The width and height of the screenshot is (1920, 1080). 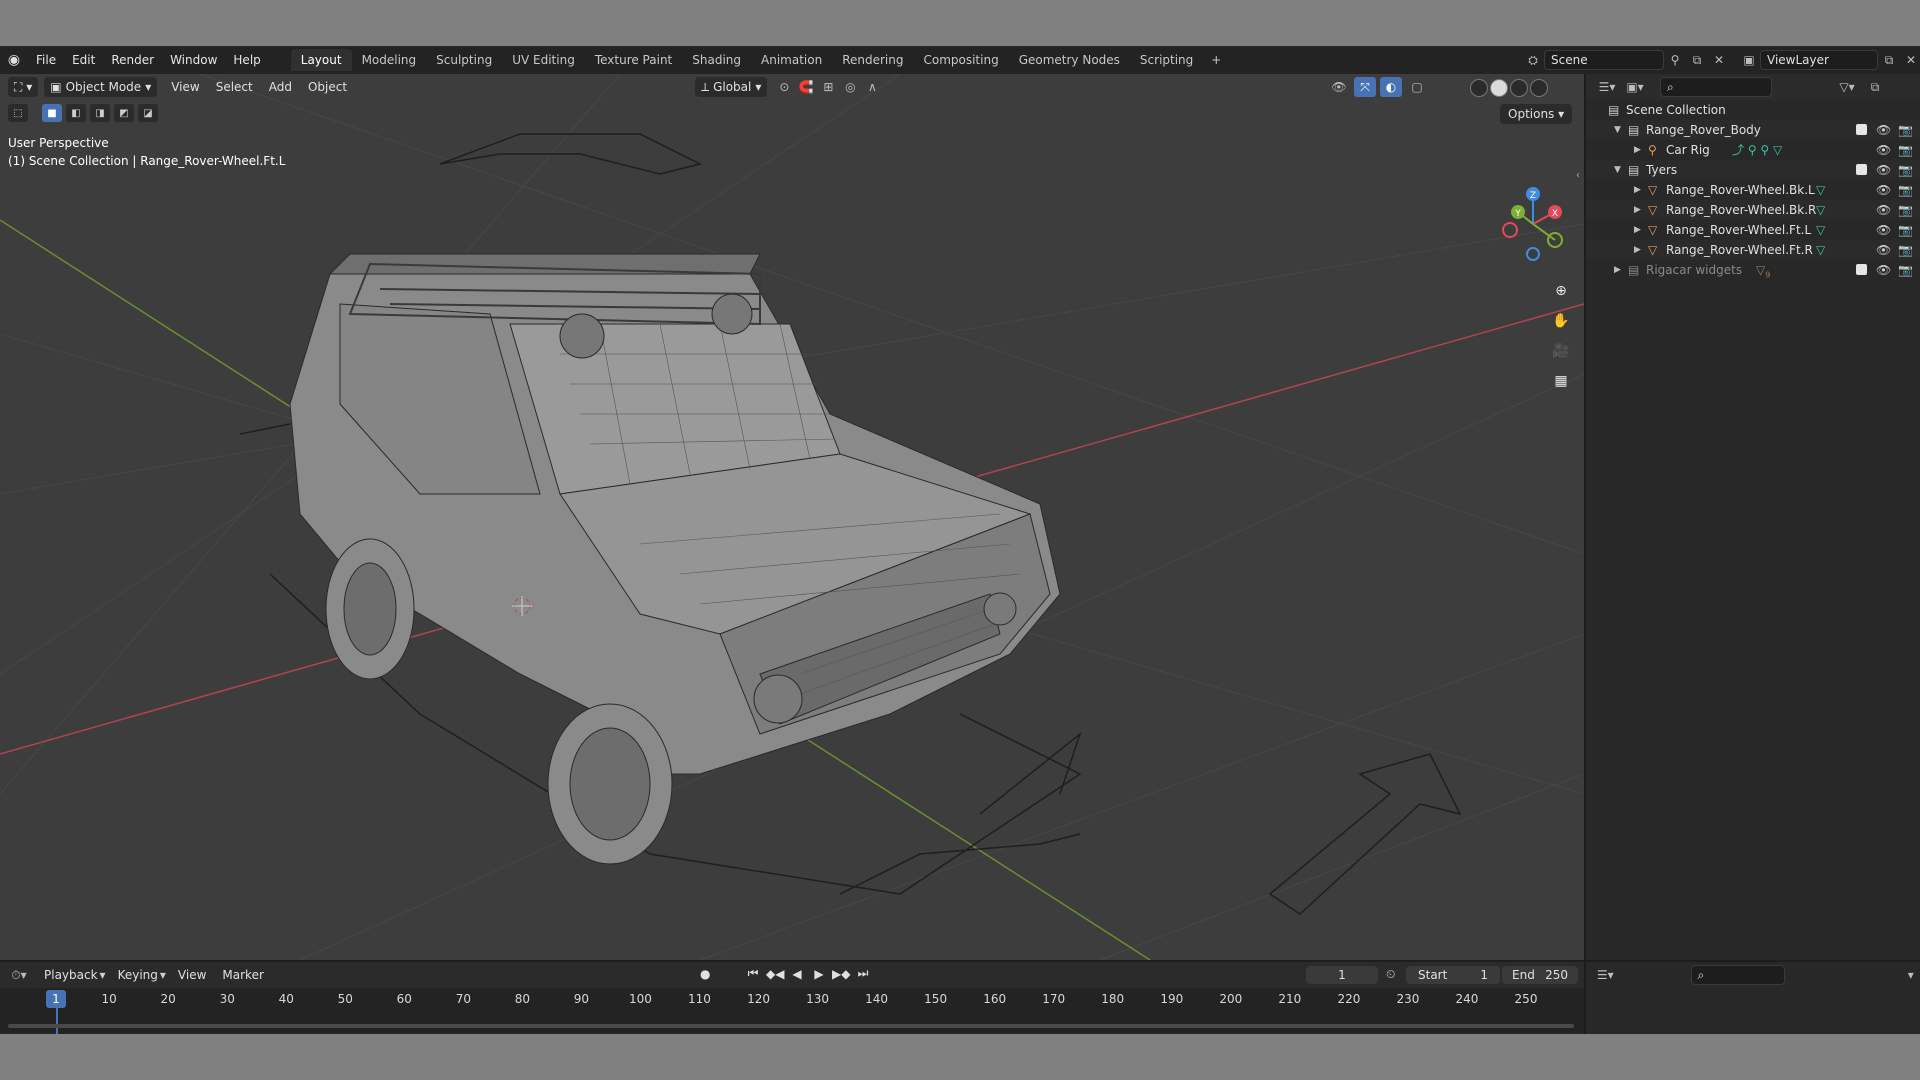 I want to click on view-layer-icon: ▣, so click(x=1749, y=60).